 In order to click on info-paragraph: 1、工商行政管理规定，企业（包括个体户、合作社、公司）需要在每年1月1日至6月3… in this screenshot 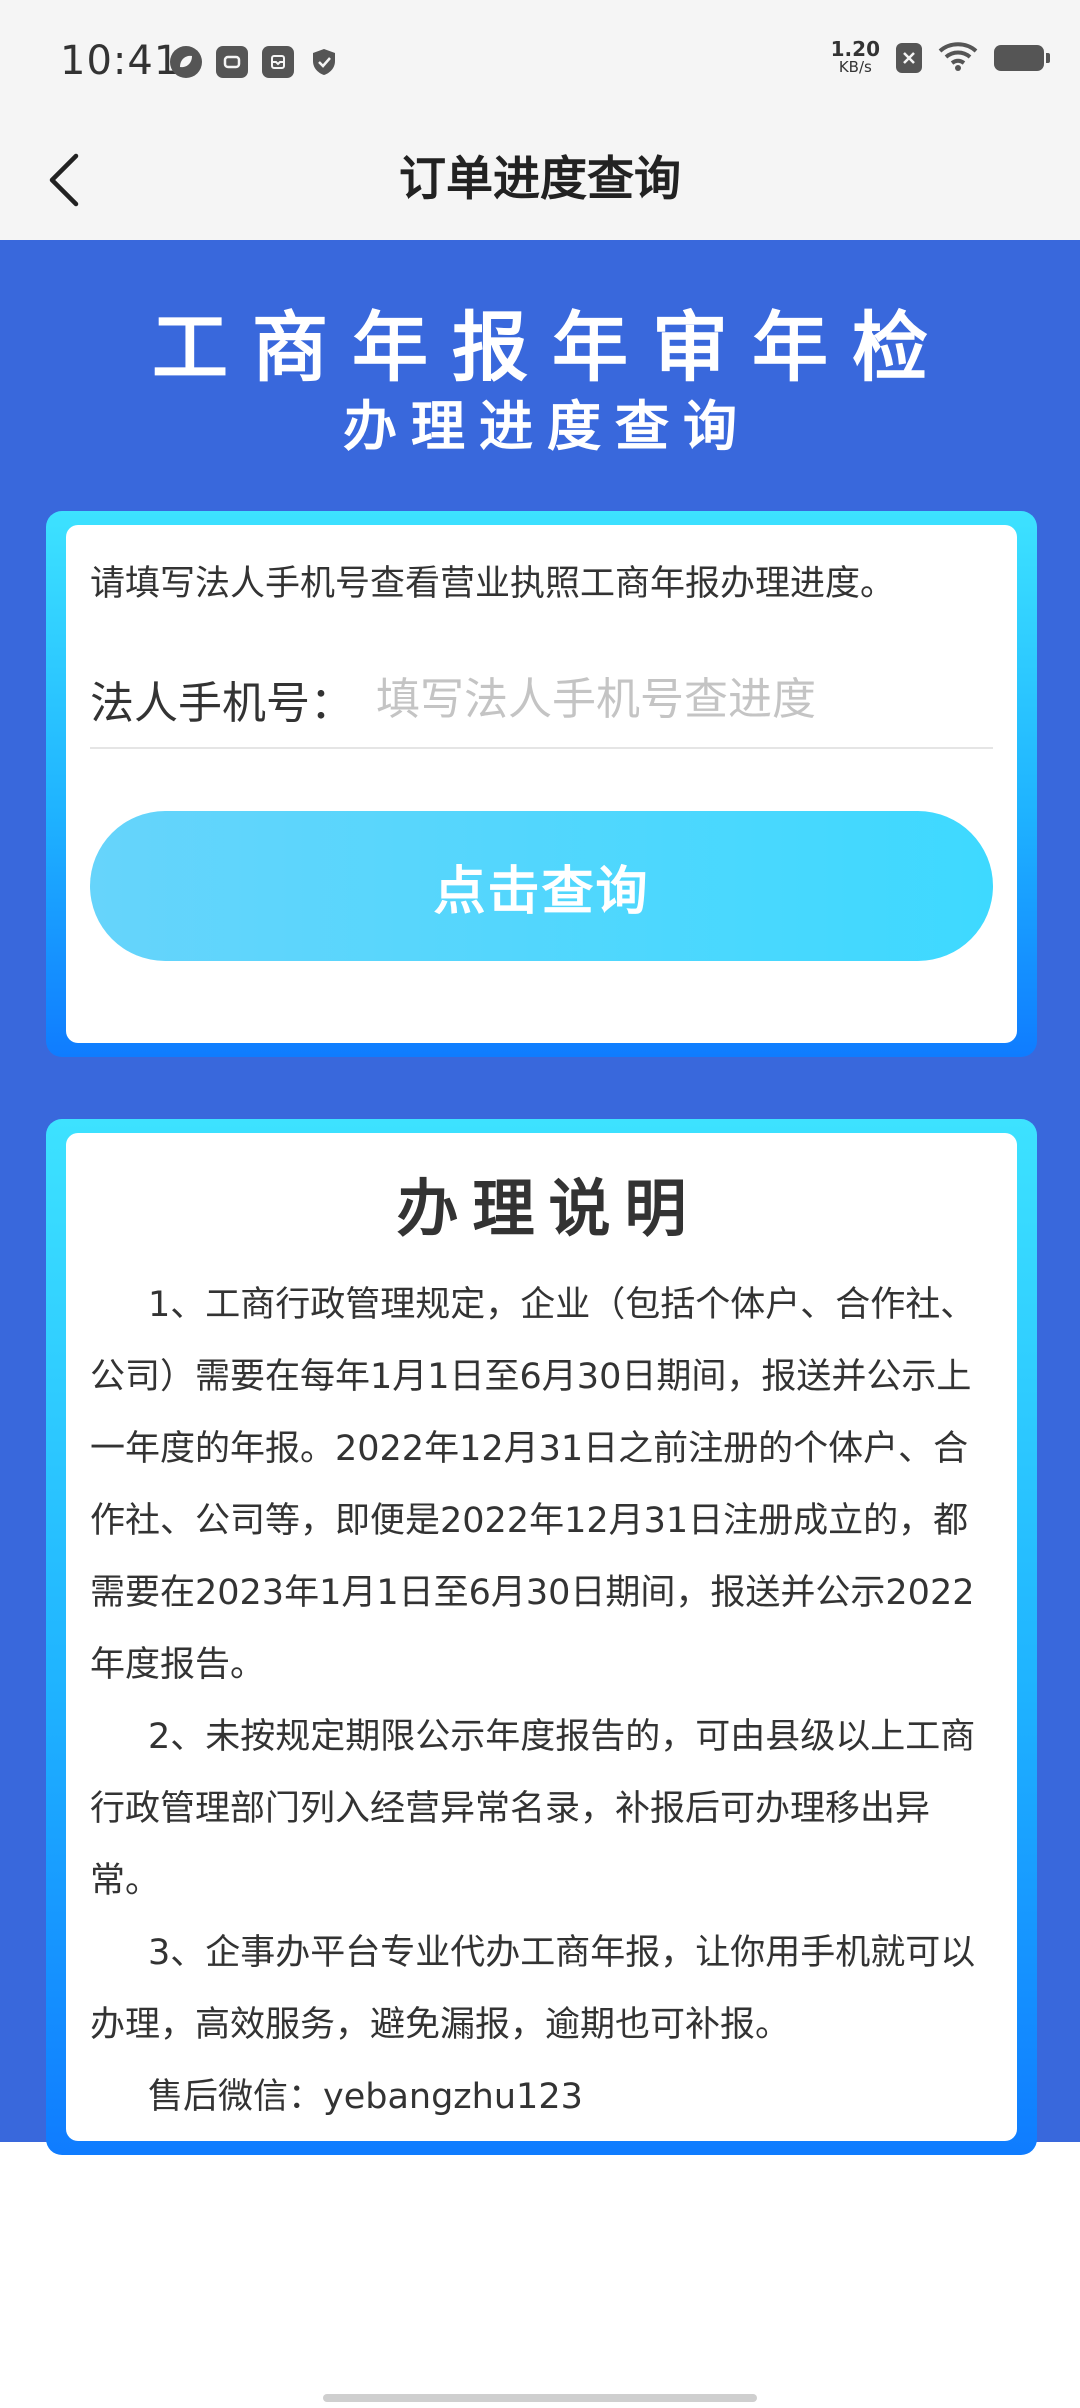, I will do `click(533, 1485)`.